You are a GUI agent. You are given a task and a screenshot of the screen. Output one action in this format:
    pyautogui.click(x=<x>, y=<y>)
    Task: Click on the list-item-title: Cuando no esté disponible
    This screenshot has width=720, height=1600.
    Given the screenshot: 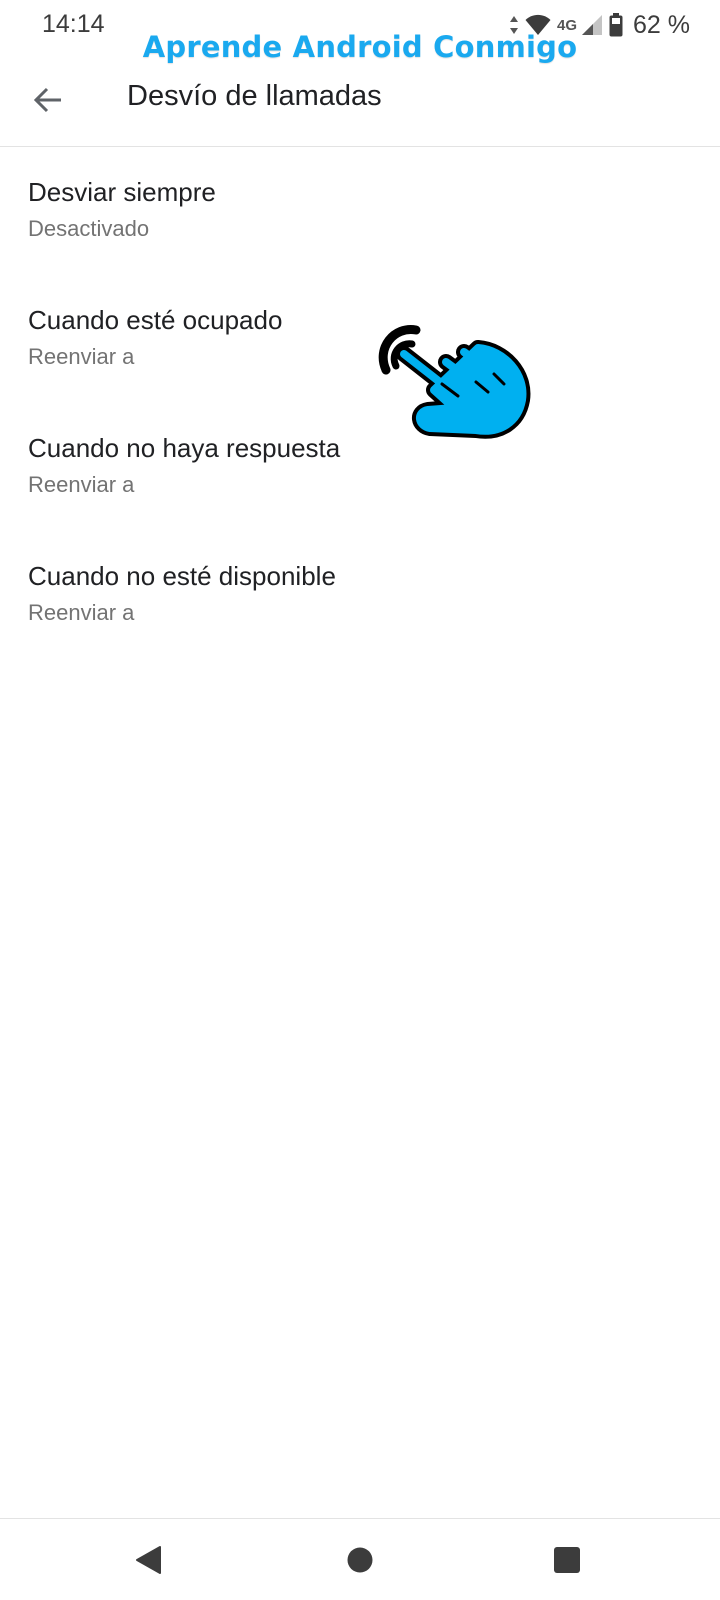 What is the action you would take?
    pyautogui.click(x=182, y=576)
    